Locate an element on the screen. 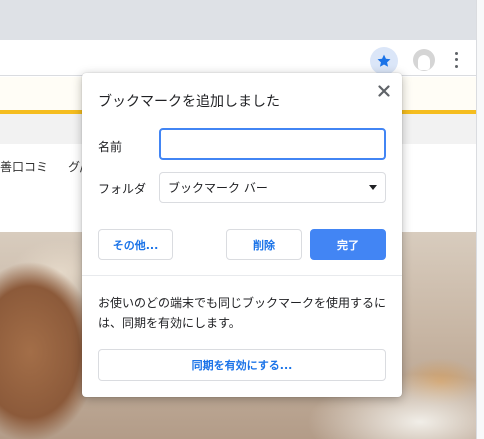 This screenshot has height=439, width=484. avatar is located at coordinates (424, 60).